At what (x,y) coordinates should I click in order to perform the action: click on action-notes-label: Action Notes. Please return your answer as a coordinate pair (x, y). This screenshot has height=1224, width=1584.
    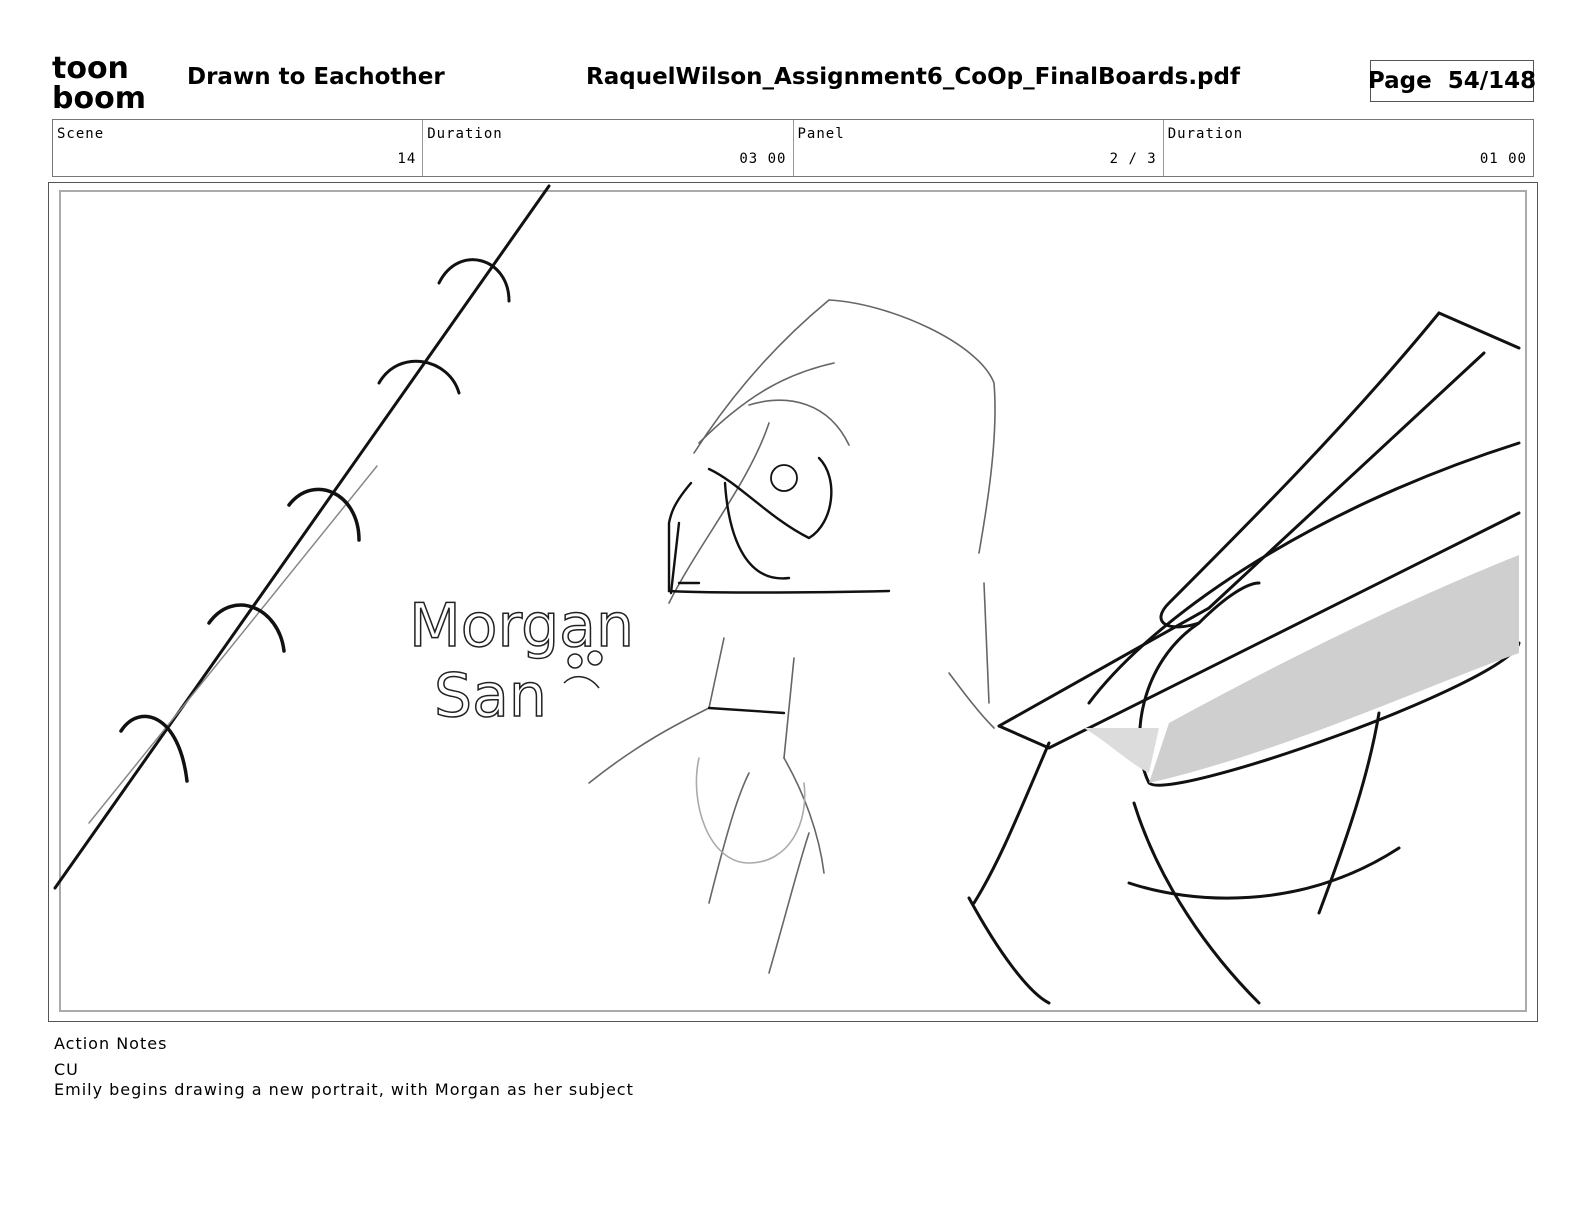
    Looking at the image, I should click on (111, 1043).